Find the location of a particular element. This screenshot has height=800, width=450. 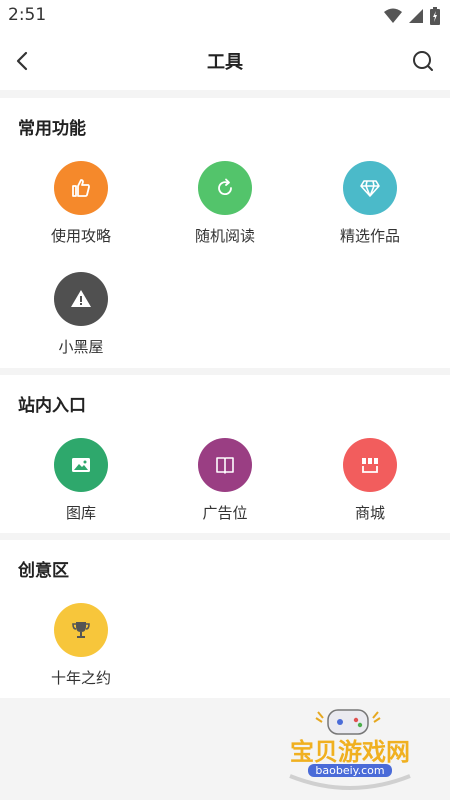

search-icon is located at coordinates (423, 61).